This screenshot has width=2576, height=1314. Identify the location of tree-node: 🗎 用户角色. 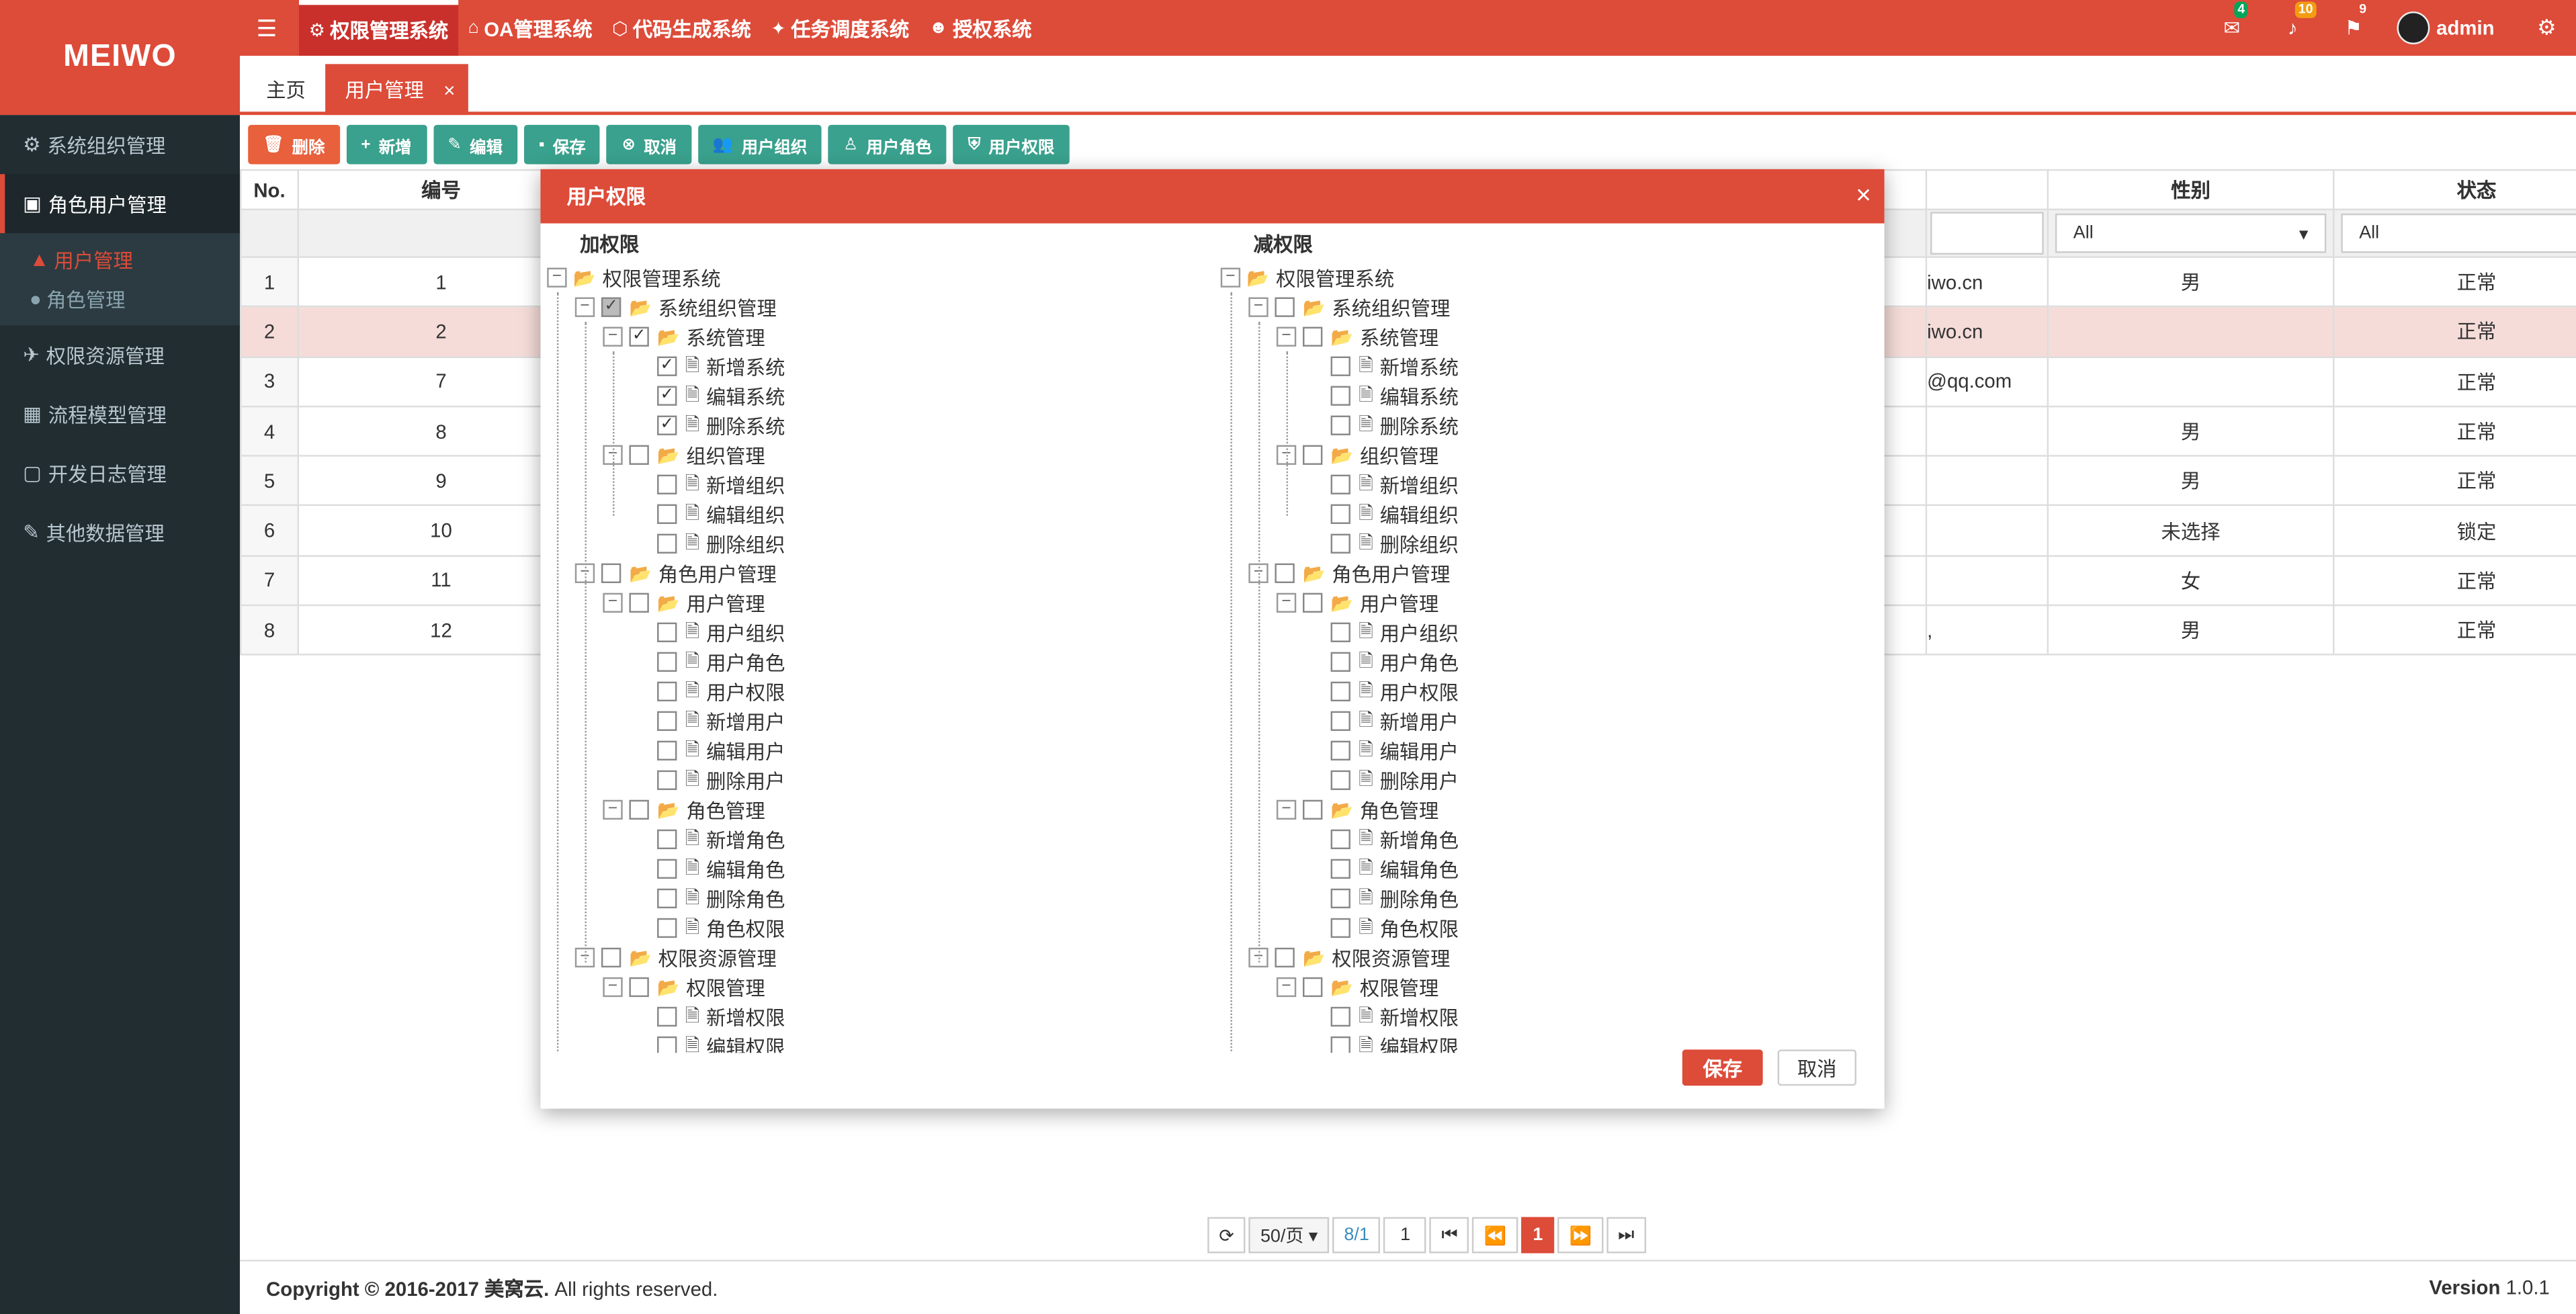
(1550, 661).